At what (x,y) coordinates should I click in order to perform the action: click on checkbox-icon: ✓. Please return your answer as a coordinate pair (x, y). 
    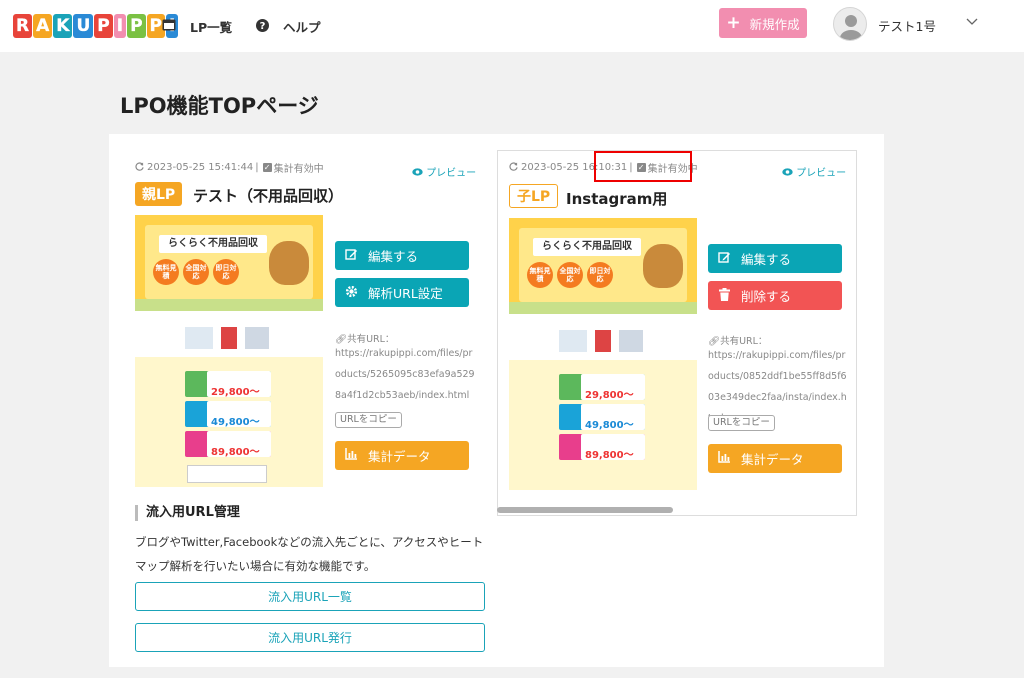
    Looking at the image, I should click on (267, 167).